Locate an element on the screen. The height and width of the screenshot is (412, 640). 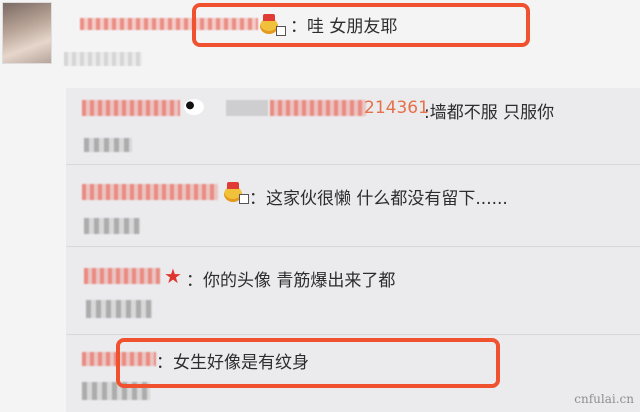
reply-text: ：你的头像 青筋爆出来了都 is located at coordinates (291, 281).